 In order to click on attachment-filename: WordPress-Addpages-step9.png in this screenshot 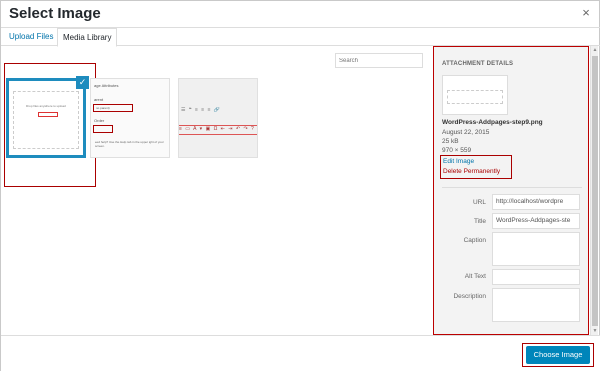, I will do `click(492, 122)`.